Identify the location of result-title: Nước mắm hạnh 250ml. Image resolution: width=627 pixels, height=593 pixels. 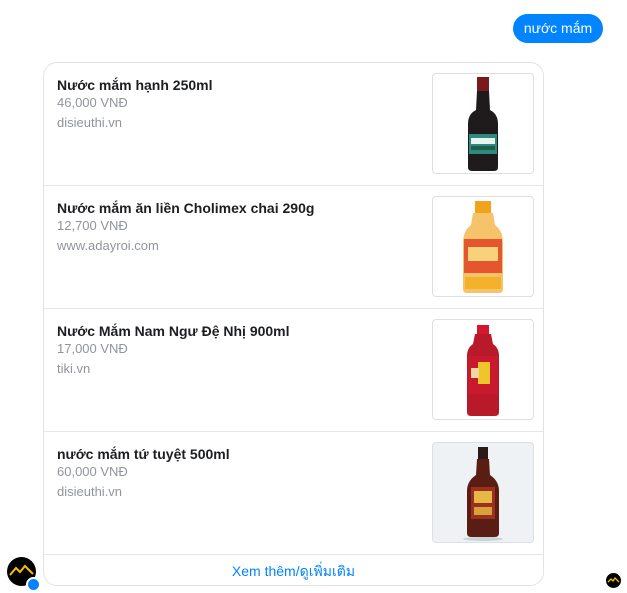
(135, 85).